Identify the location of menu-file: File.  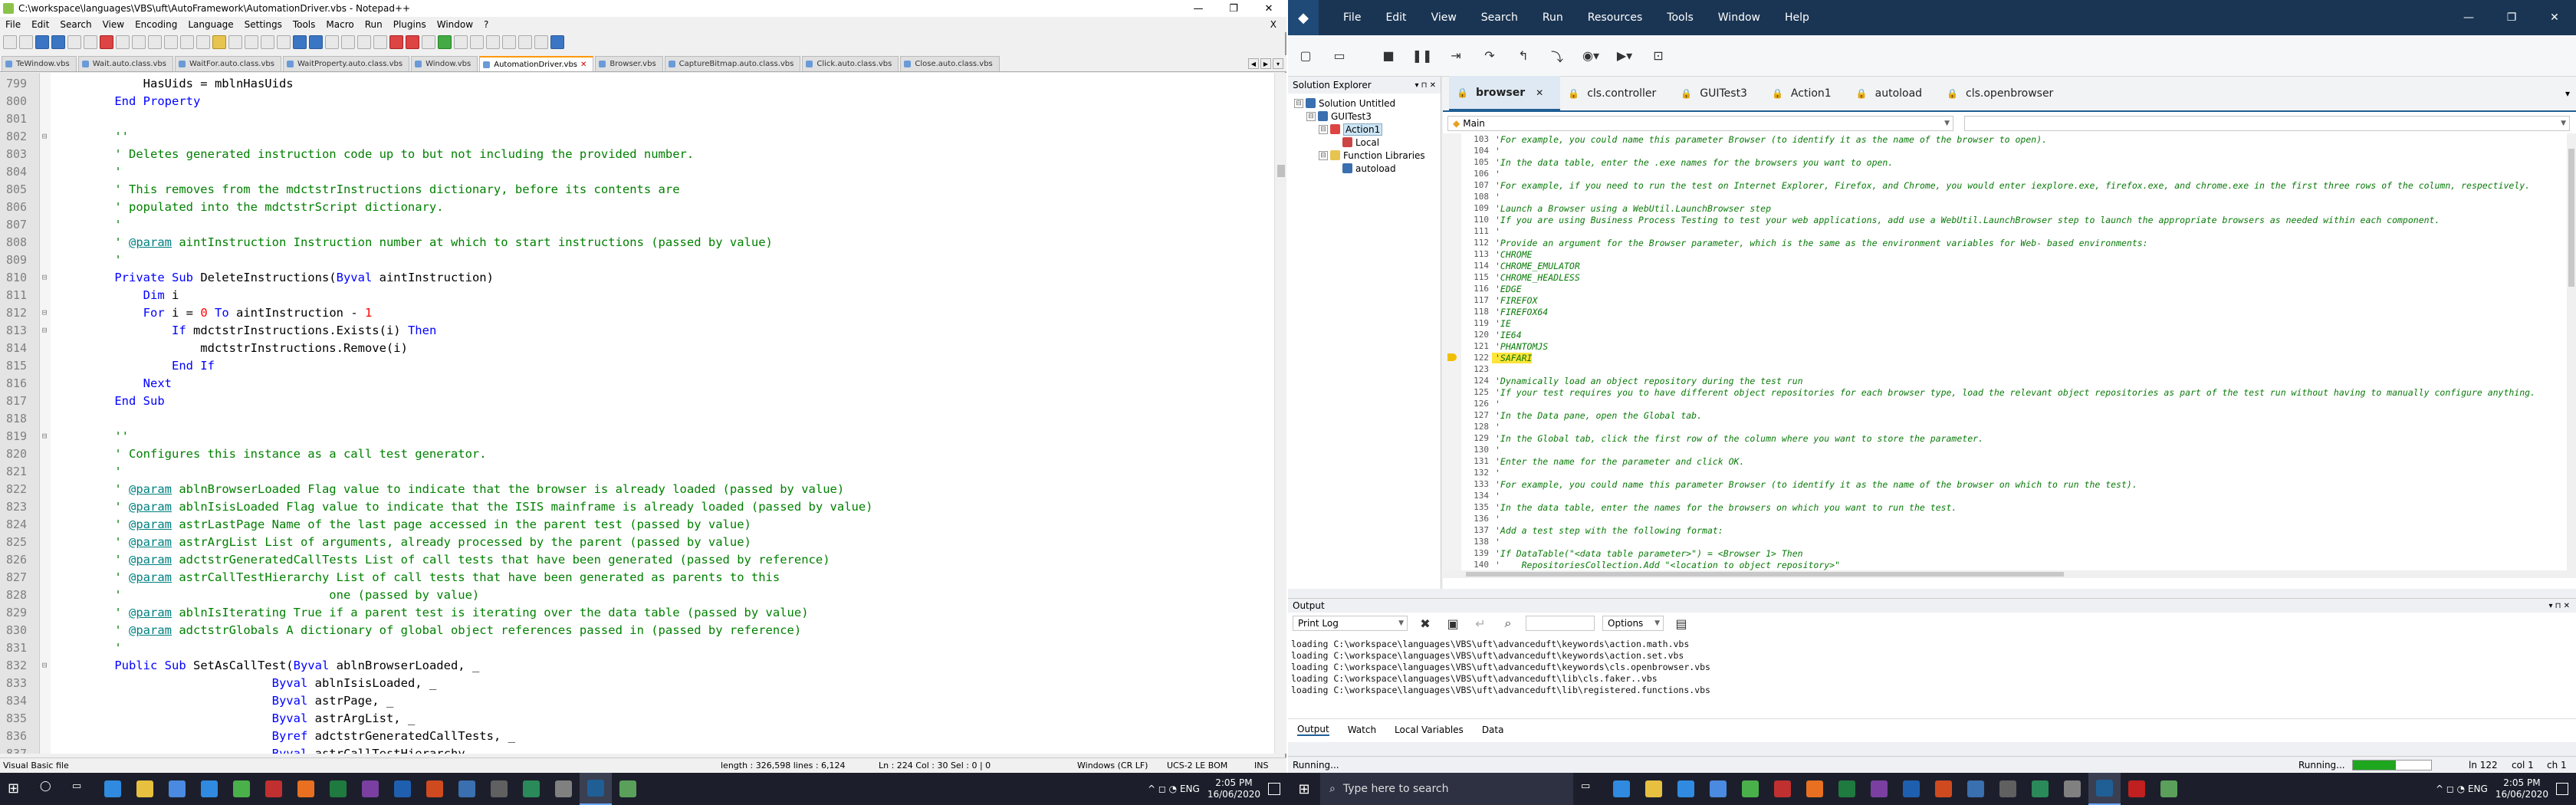
(1352, 18).